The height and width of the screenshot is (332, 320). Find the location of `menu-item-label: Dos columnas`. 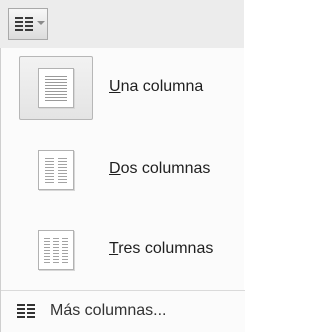

menu-item-label: Dos columnas is located at coordinates (159, 169).